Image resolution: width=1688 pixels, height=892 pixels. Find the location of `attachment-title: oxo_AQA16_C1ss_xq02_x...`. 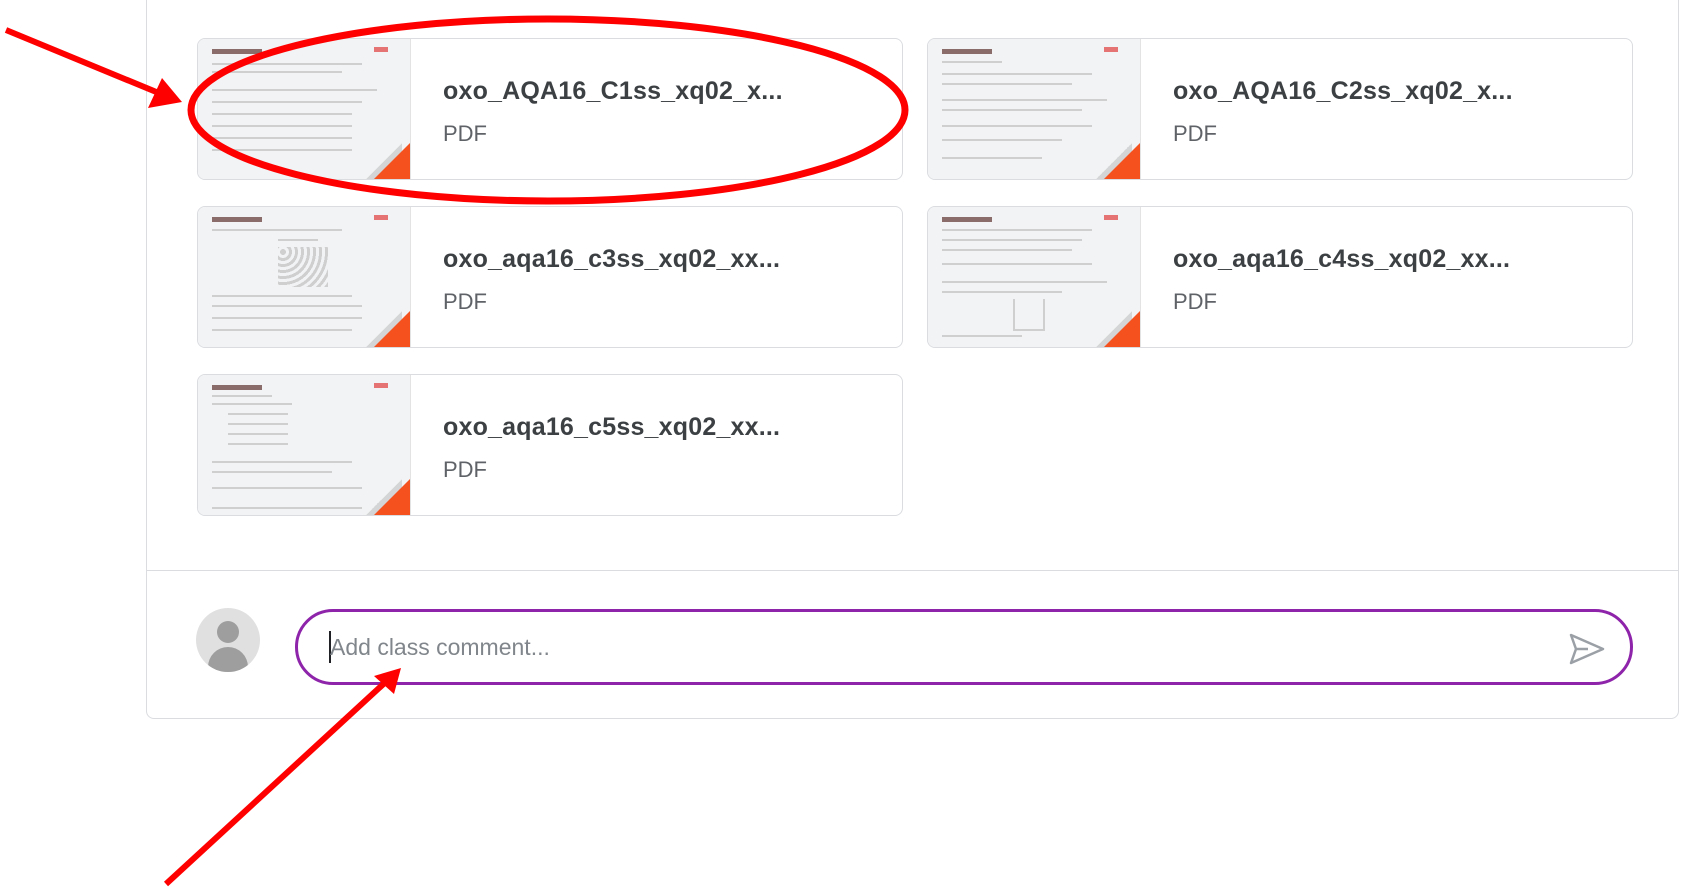

attachment-title: oxo_AQA16_C1ss_xq02_x... is located at coordinates (613, 91).